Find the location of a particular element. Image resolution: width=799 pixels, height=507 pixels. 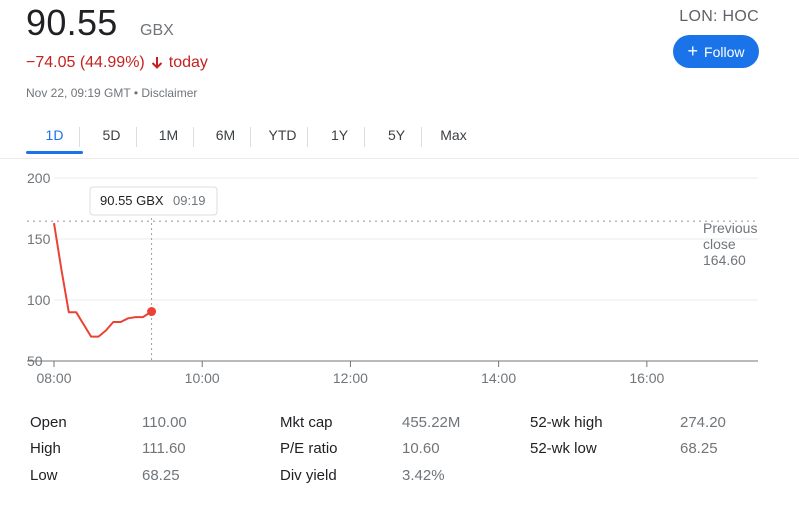

stat-label-mkt-cap: Mkt cap is located at coordinates (306, 422).